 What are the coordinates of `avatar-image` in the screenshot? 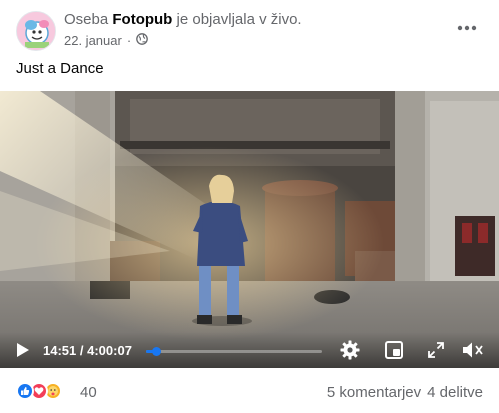 It's located at (36, 31).